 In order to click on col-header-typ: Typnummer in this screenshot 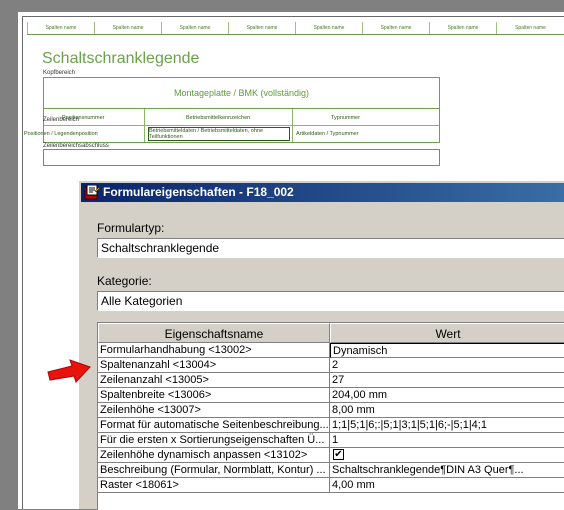, I will do `click(346, 118)`.